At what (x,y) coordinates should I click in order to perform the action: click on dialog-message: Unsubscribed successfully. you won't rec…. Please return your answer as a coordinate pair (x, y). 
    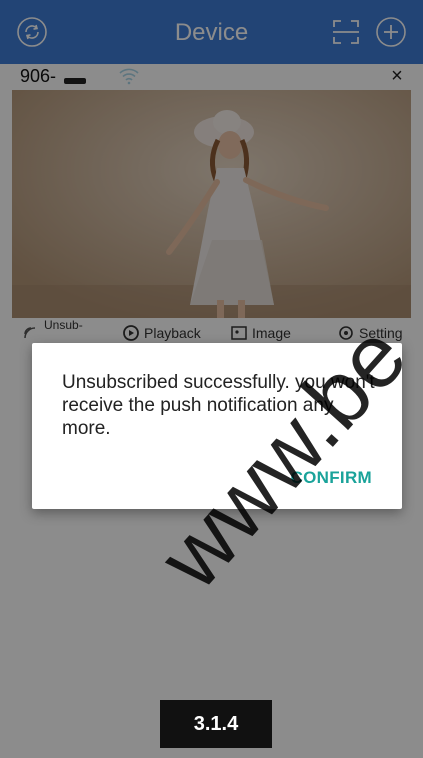
    Looking at the image, I should click on (218, 405).